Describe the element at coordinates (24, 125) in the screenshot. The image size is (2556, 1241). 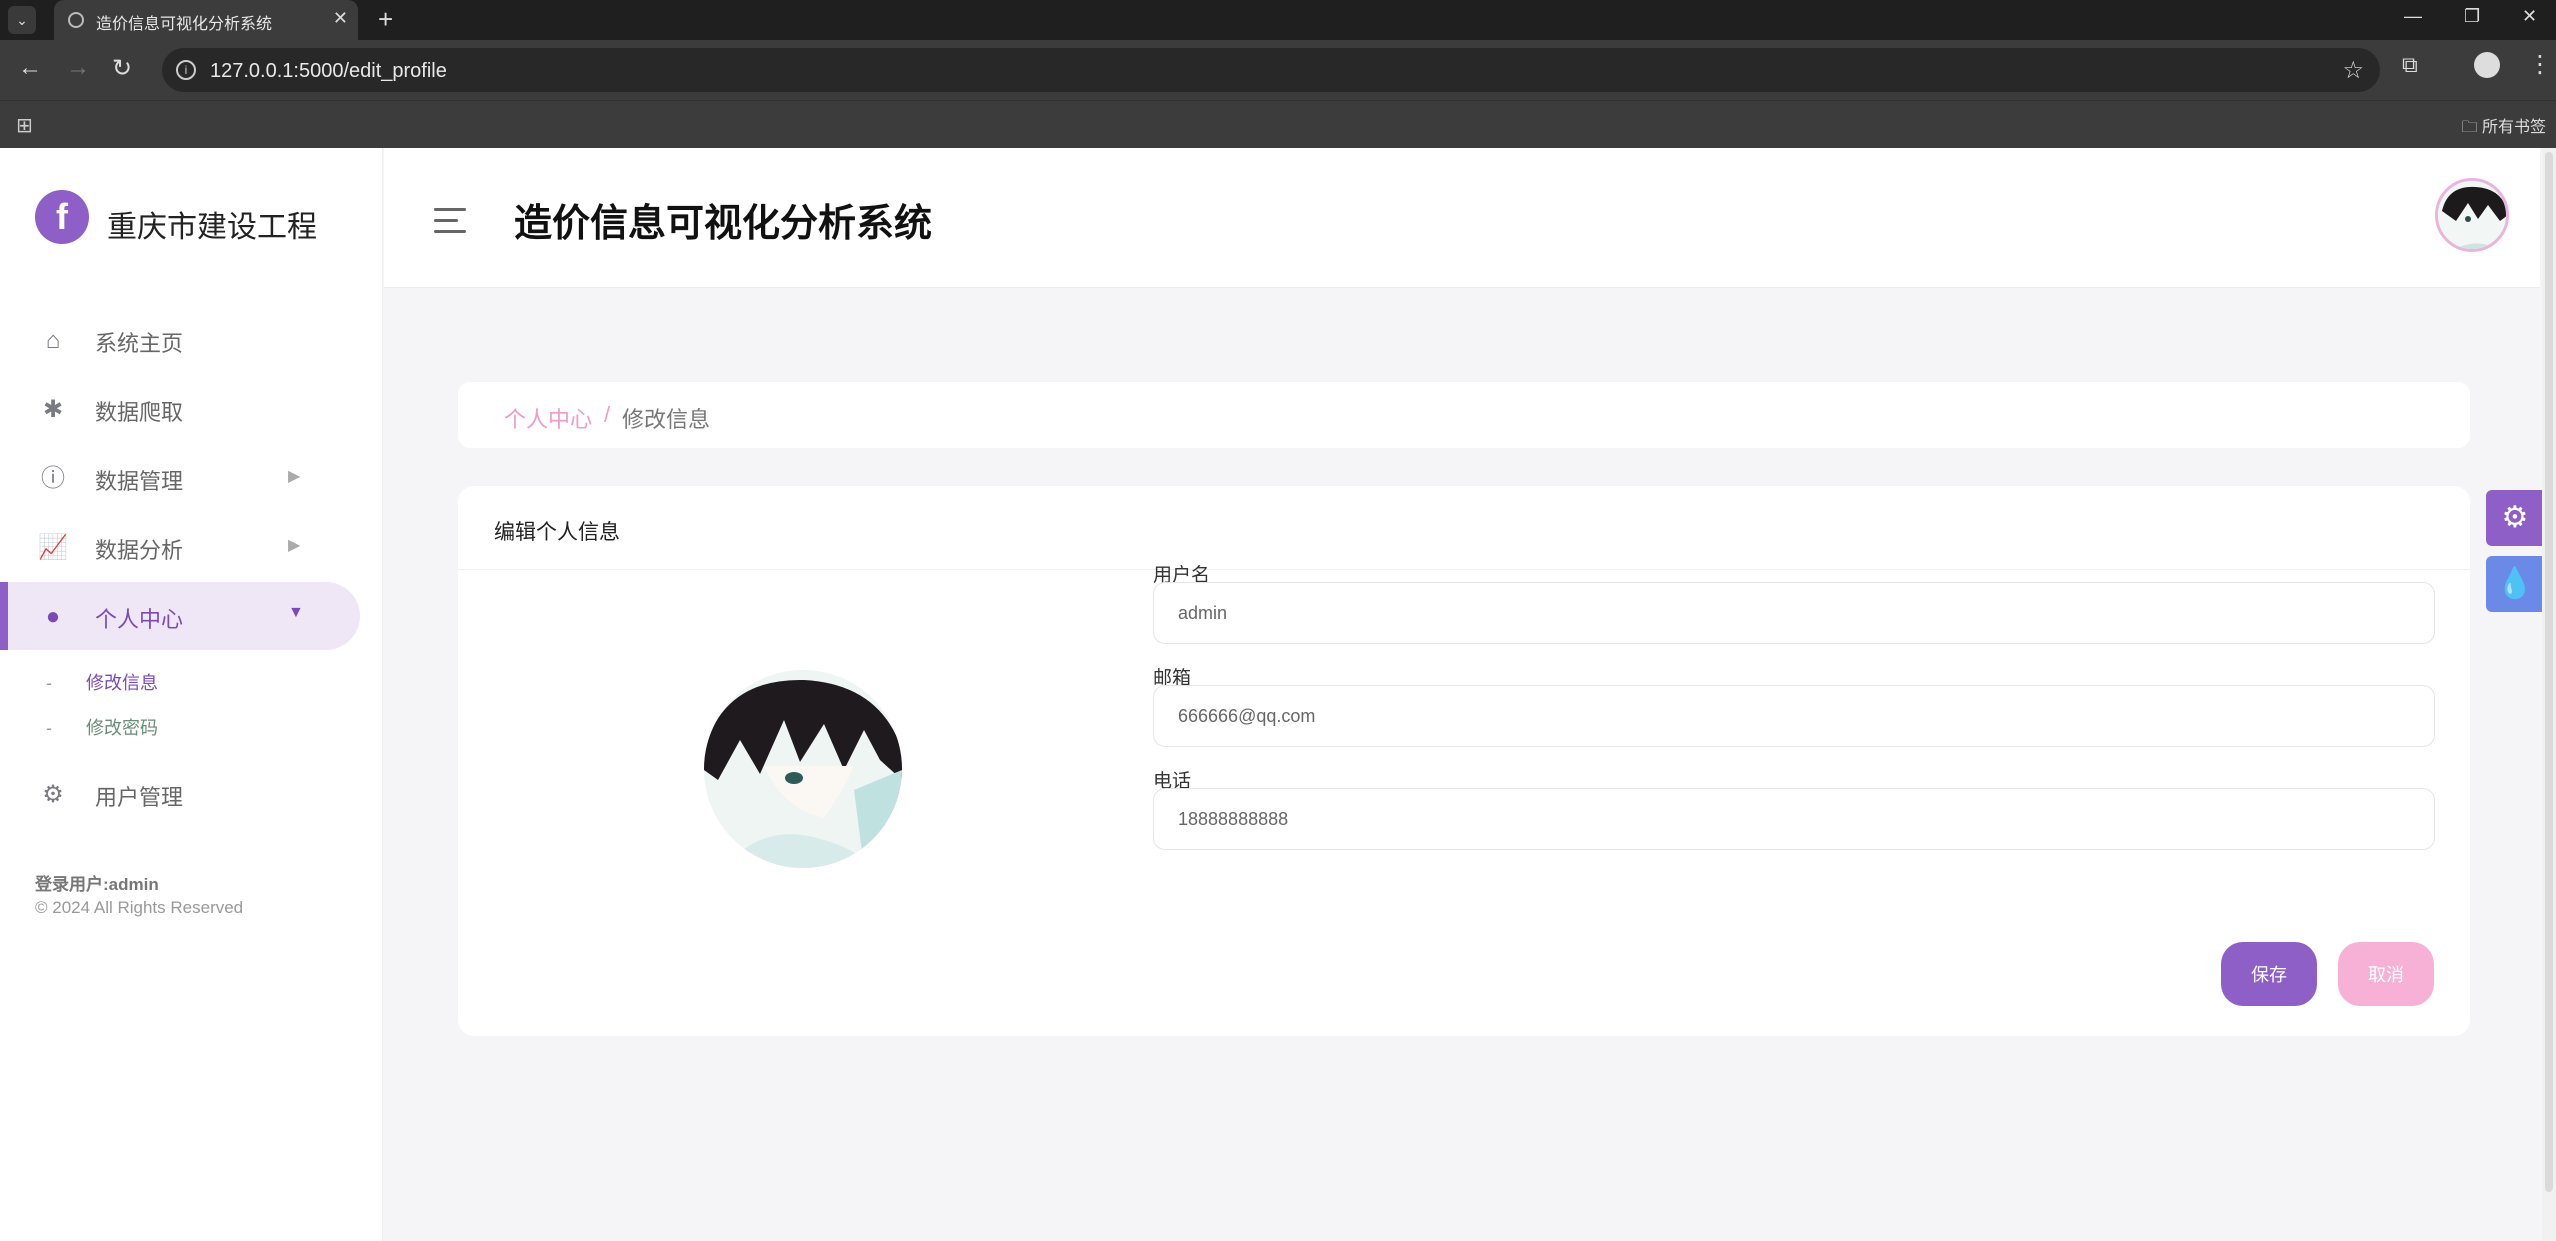
I see `apps-icon: ⊞` at that location.